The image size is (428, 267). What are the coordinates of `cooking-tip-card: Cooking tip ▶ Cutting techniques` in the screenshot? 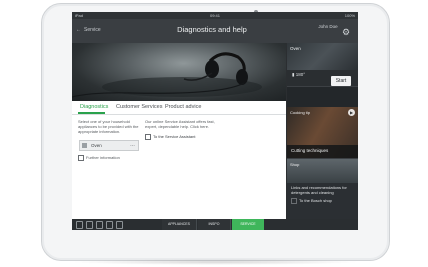 It's located at (322, 133).